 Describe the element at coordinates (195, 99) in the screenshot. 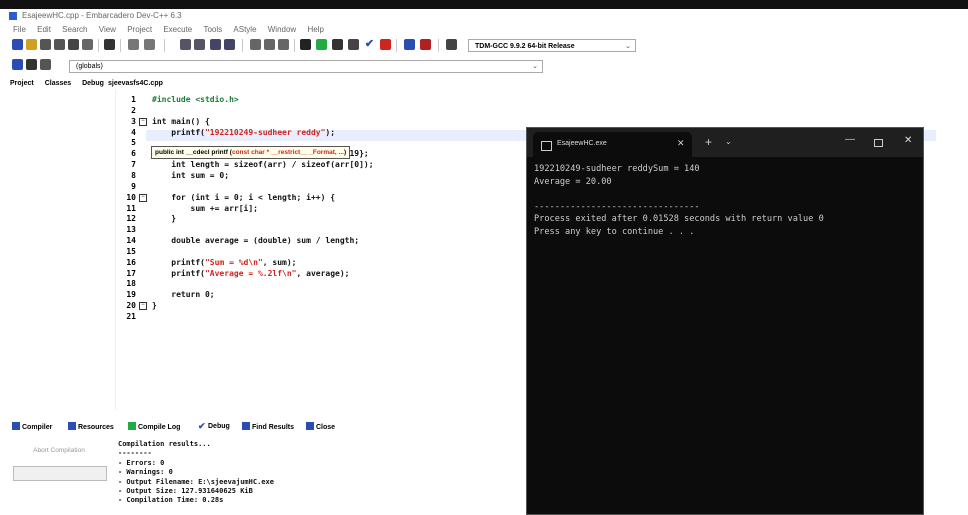

I see `code-line: #include <stdio.h>` at that location.